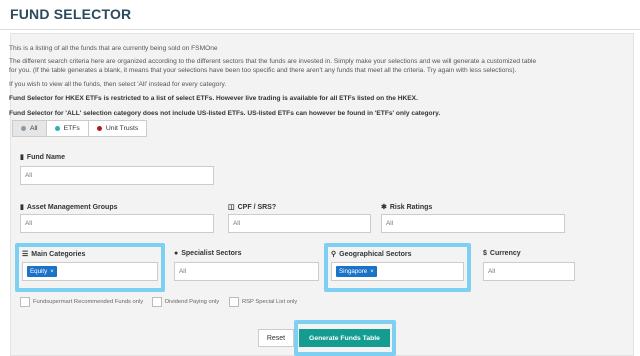 The width and height of the screenshot is (640, 356). Describe the element at coordinates (384, 207) in the screenshot. I see `asterisk-icon: ✱` at that location.